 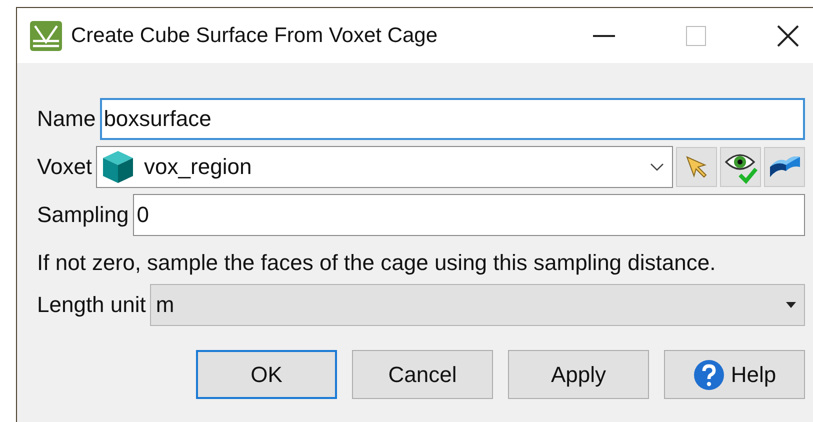 I want to click on dialog-button: Apply, so click(x=578, y=374).